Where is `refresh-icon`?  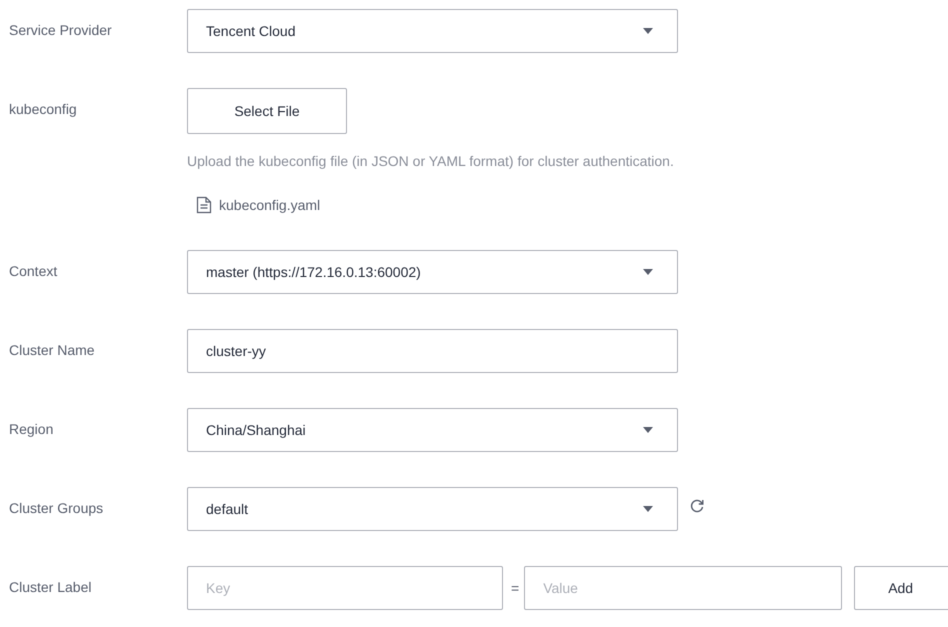 refresh-icon is located at coordinates (697, 506).